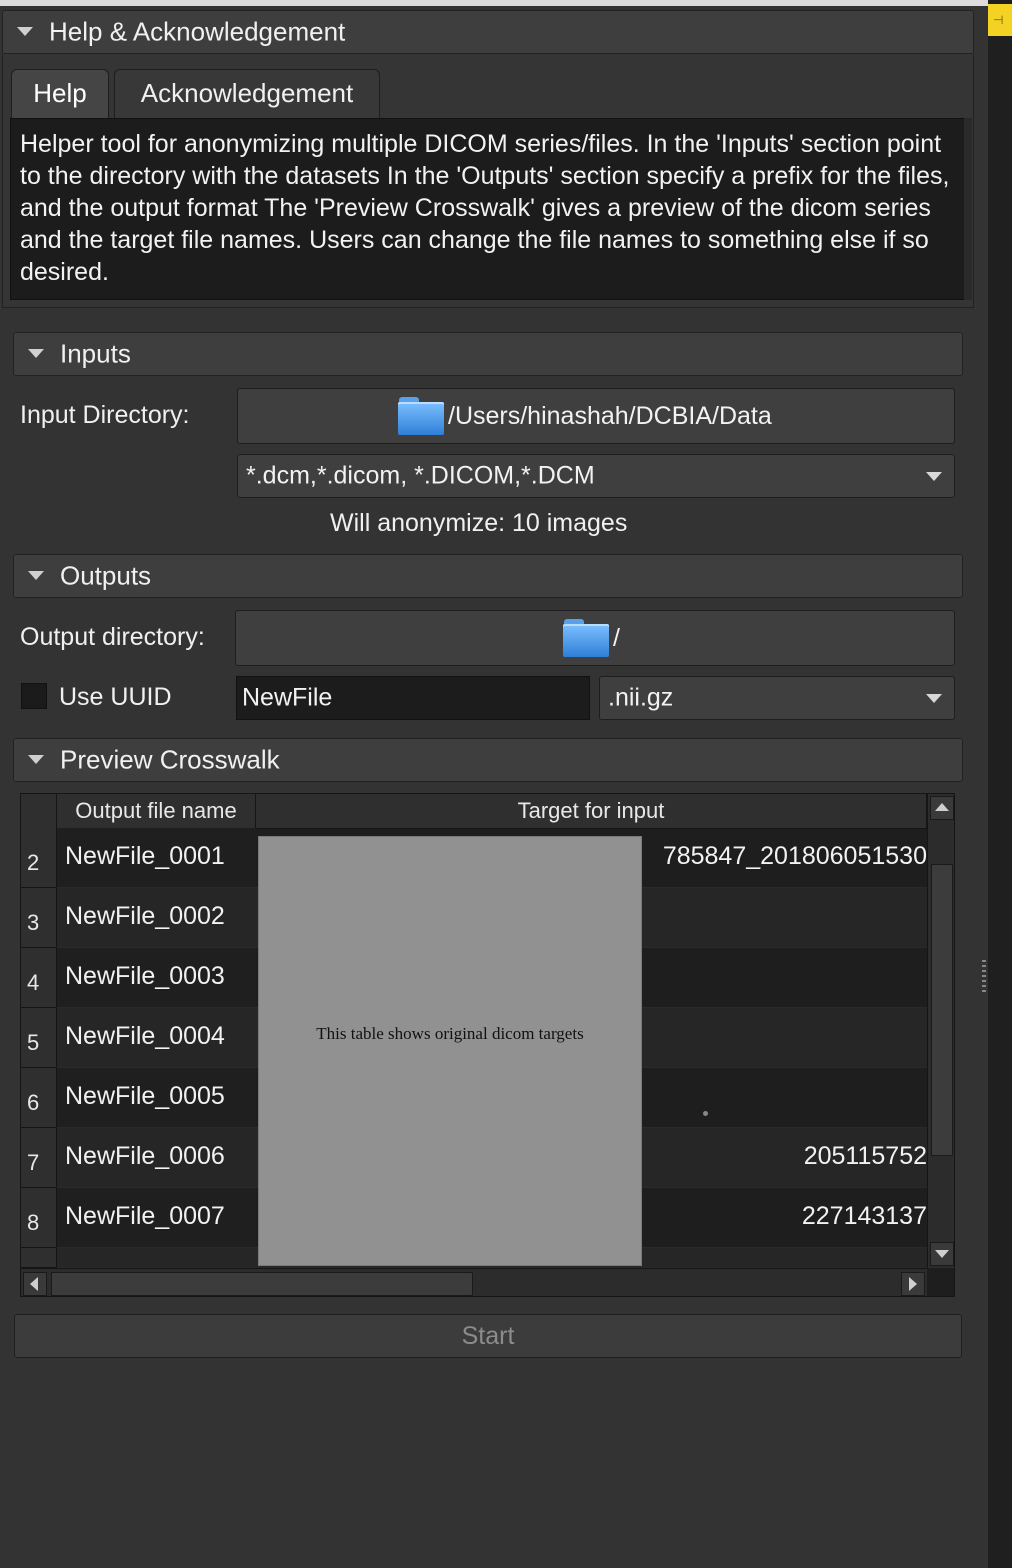  What do you see at coordinates (60, 94) in the screenshot?
I see `tab-help: Help` at bounding box center [60, 94].